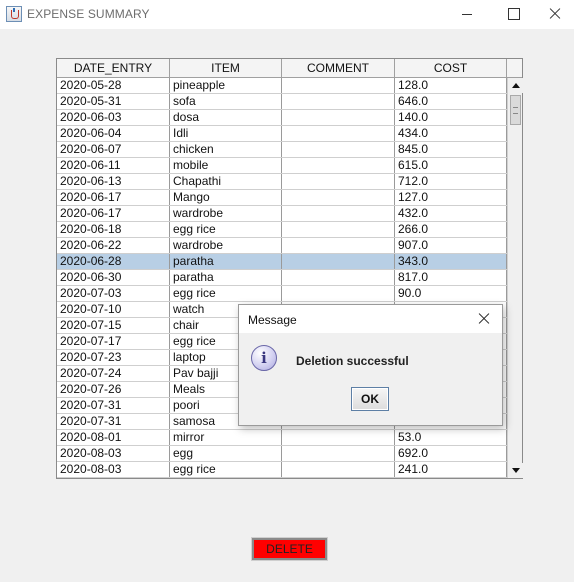 This screenshot has width=574, height=582. What do you see at coordinates (113, 309) in the screenshot?
I see `cell-date-entry: 2020-07-10` at bounding box center [113, 309].